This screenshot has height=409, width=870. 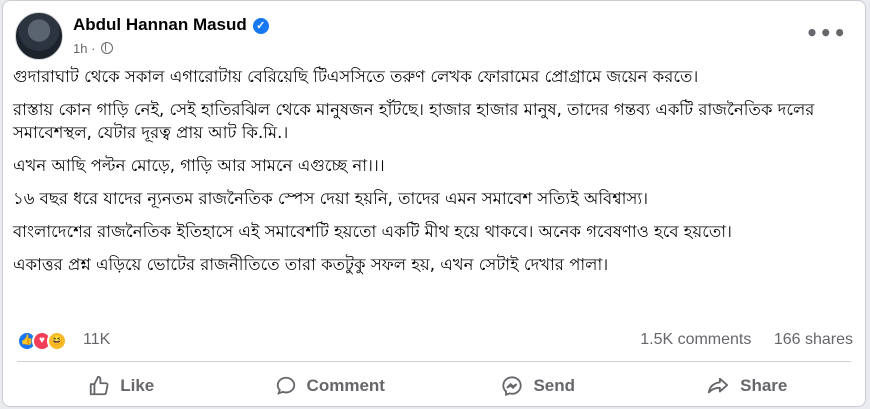 I want to click on reactions-count: 11K, so click(x=96, y=340).